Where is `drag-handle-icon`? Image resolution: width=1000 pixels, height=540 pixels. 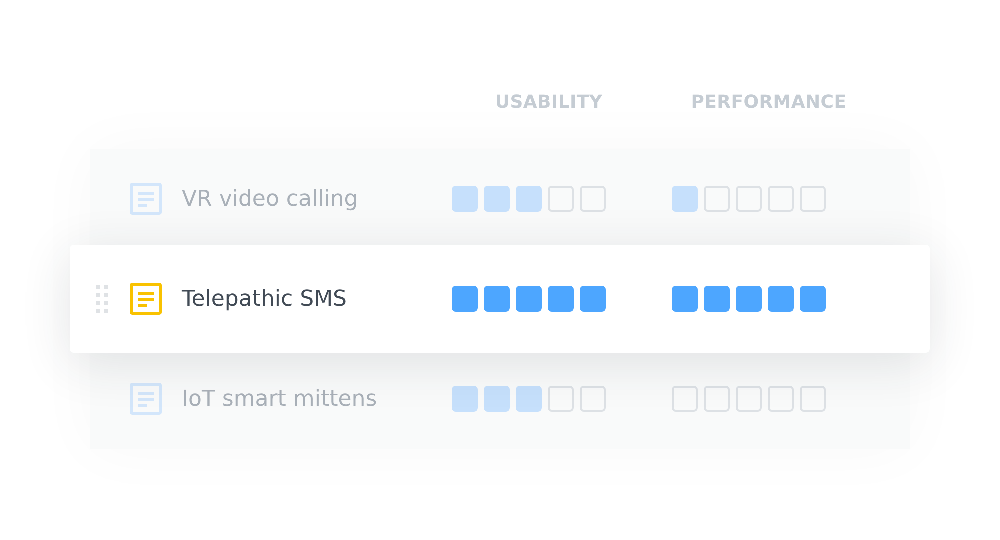
drag-handle-icon is located at coordinates (102, 299).